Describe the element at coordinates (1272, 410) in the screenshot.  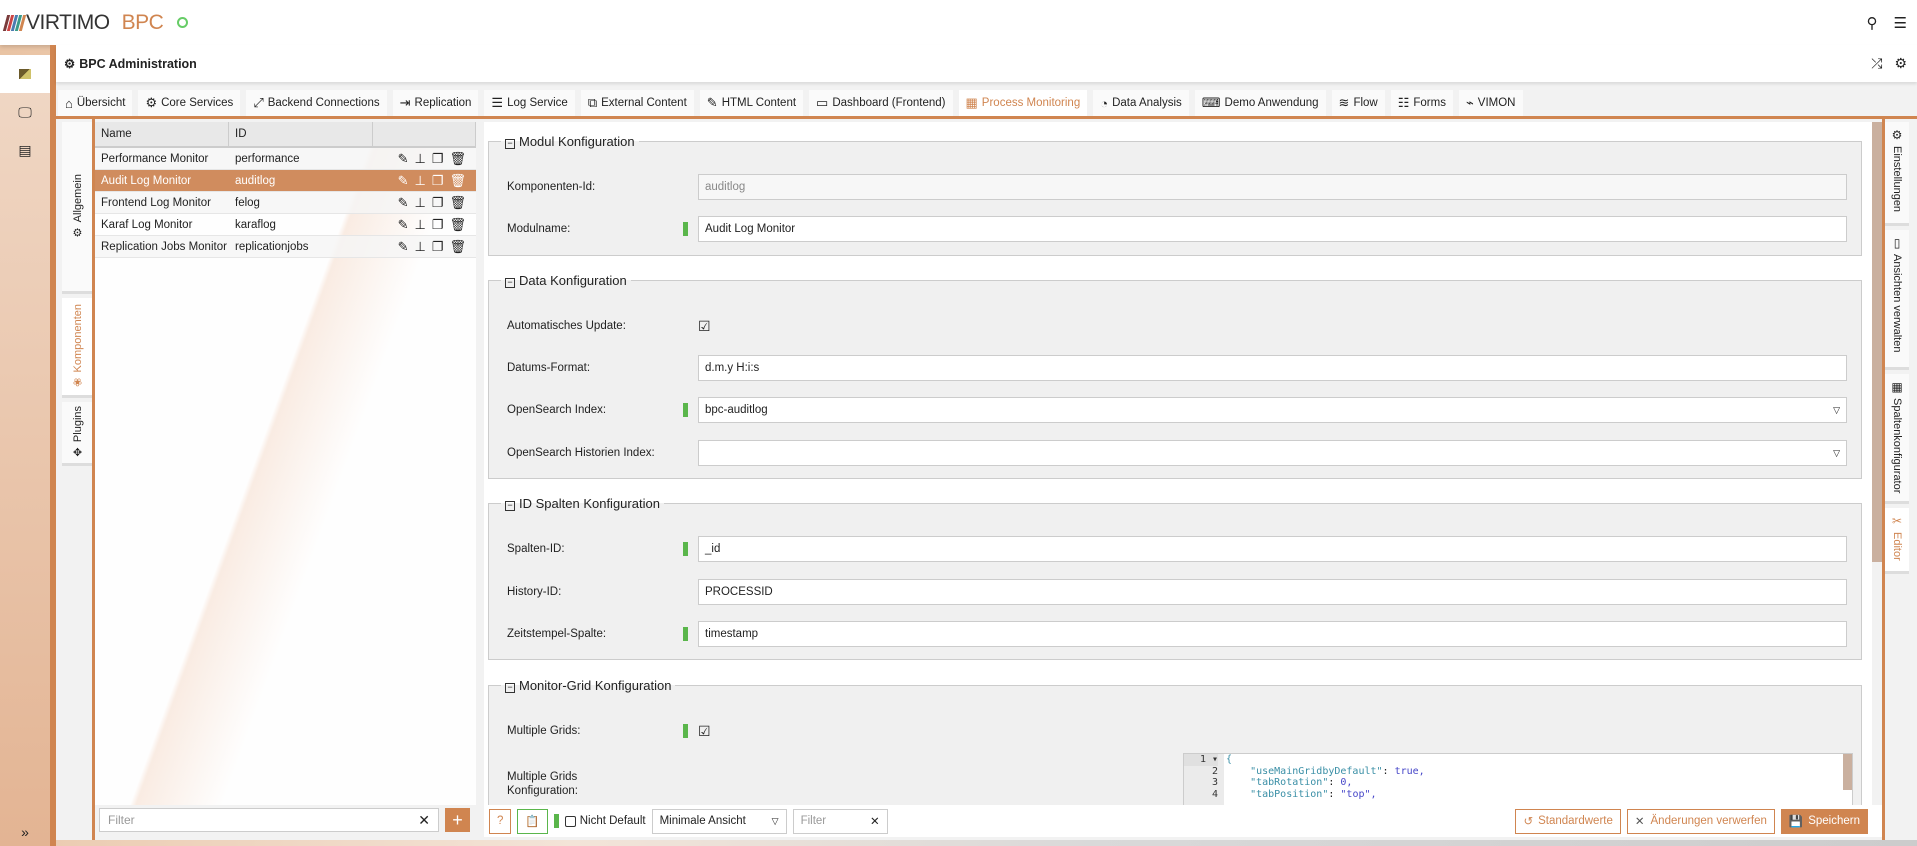
I see `opensearch-index-select: bpc-auditlog ▽` at that location.